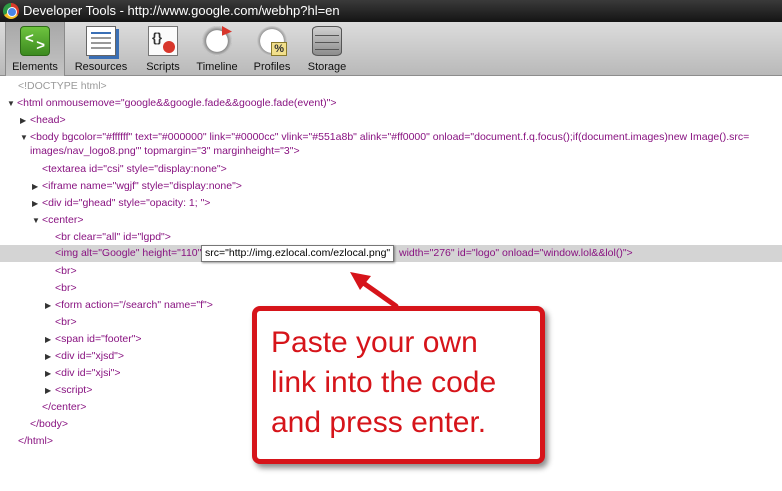 The height and width of the screenshot is (491, 782). I want to click on tab-elements: Elements, so click(35, 49).